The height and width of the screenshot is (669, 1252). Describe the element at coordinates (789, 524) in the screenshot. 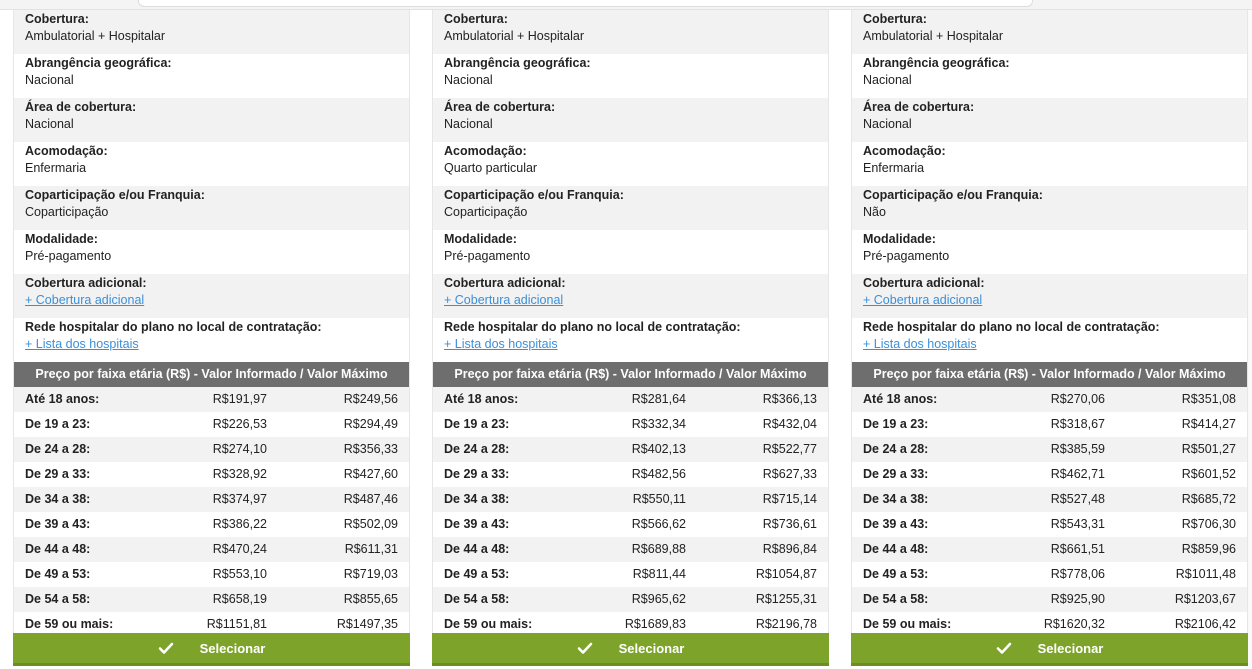

I see `valor-maximo: R$736,61` at that location.